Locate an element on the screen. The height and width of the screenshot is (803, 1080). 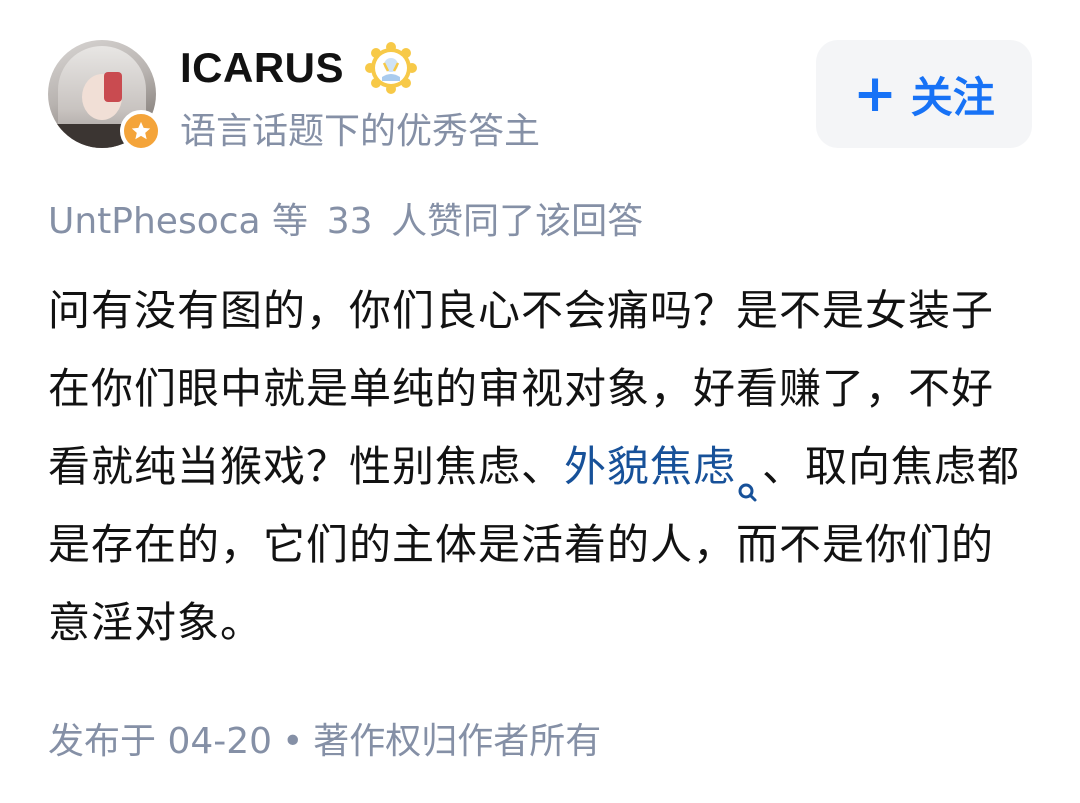
sun-medal-icon is located at coordinates (391, 68).